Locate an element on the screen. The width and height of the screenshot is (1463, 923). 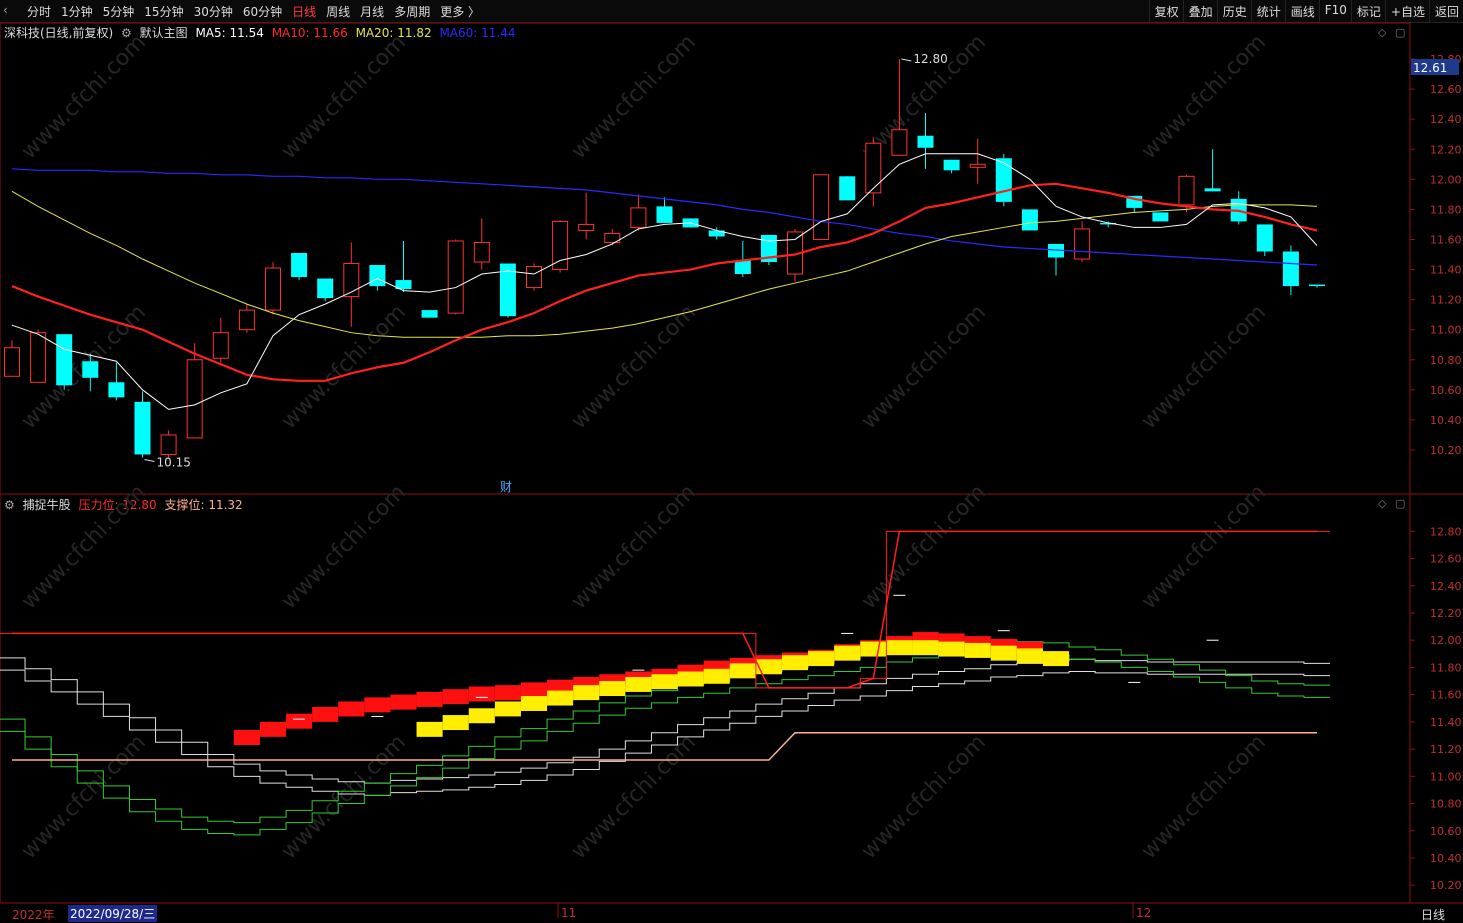
axis-tick-label: 10.20 is located at coordinates (1446, 885).